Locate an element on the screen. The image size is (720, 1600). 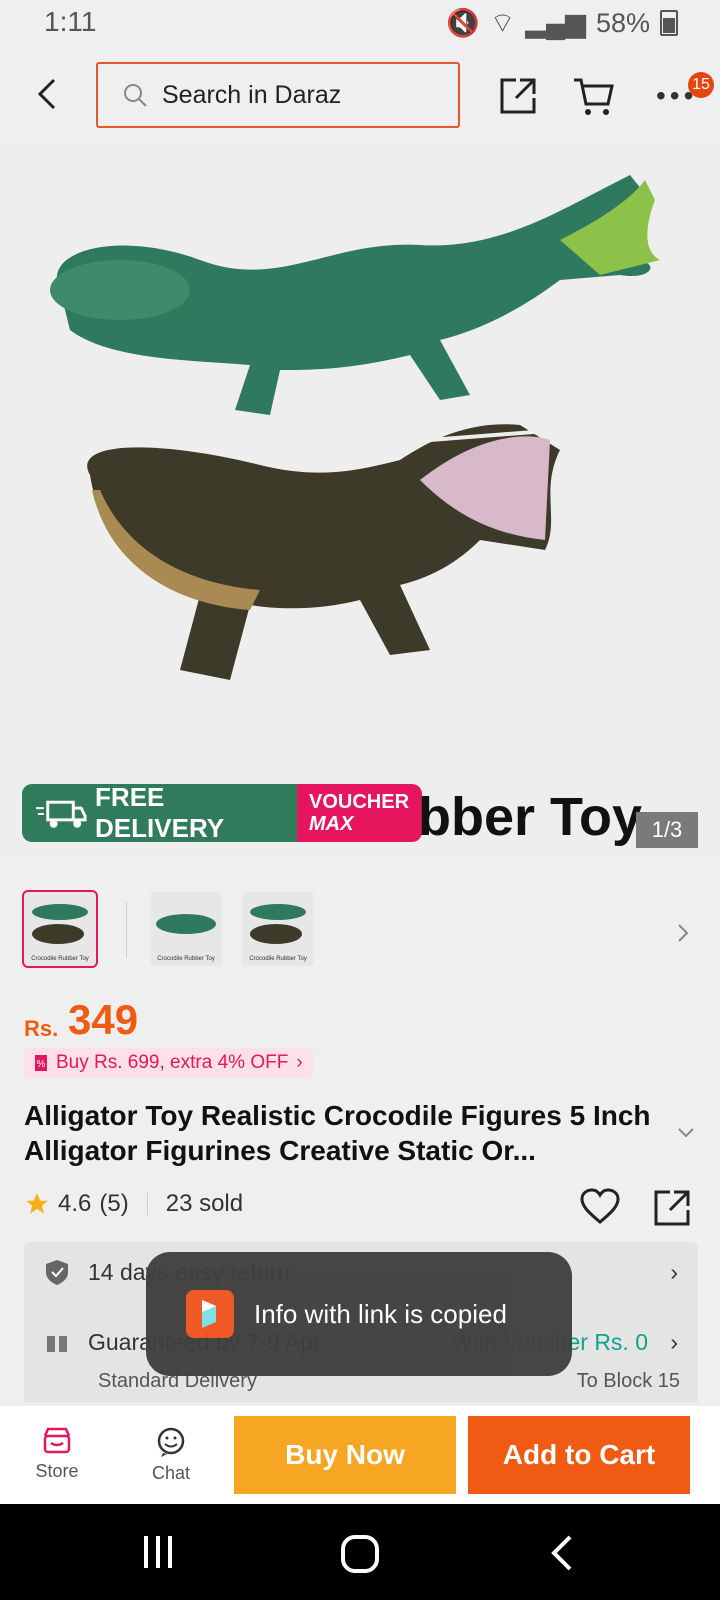
voucher-max-badge: VOUCHER MAX is located at coordinates (359, 813).